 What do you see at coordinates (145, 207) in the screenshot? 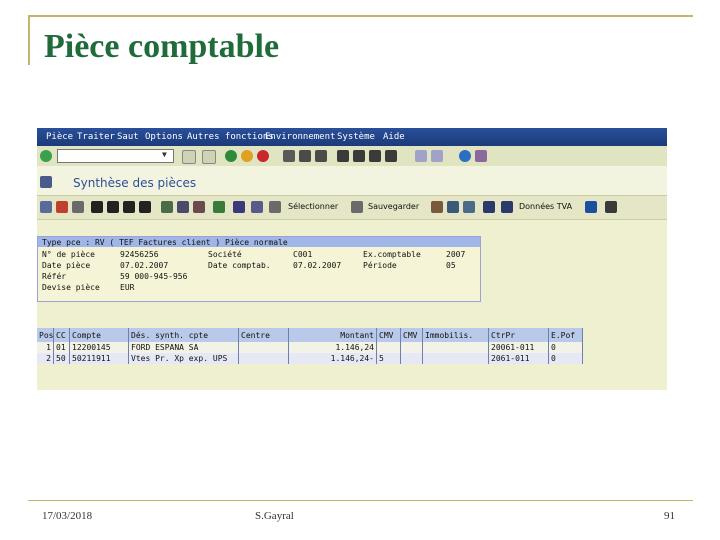
I see `last-item-icon` at bounding box center [145, 207].